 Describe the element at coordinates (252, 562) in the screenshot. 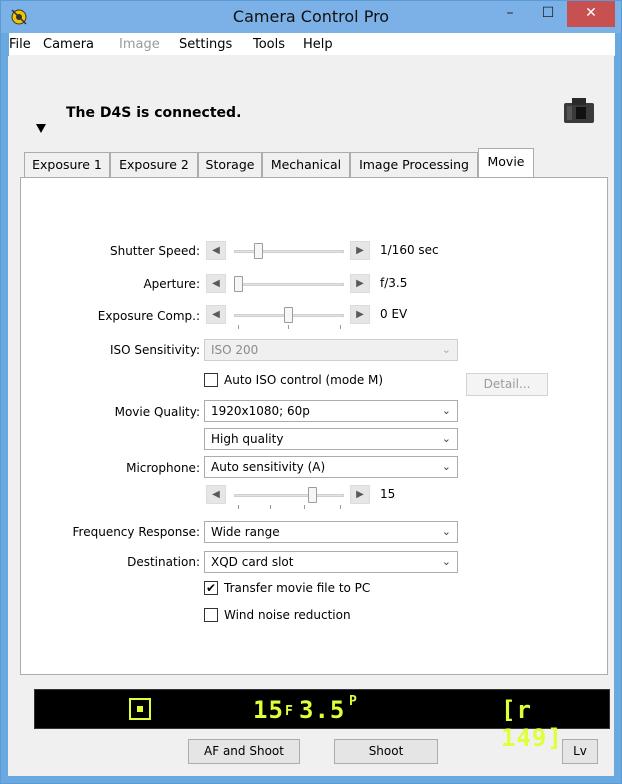

I see `destination-value: XQD card slot` at that location.